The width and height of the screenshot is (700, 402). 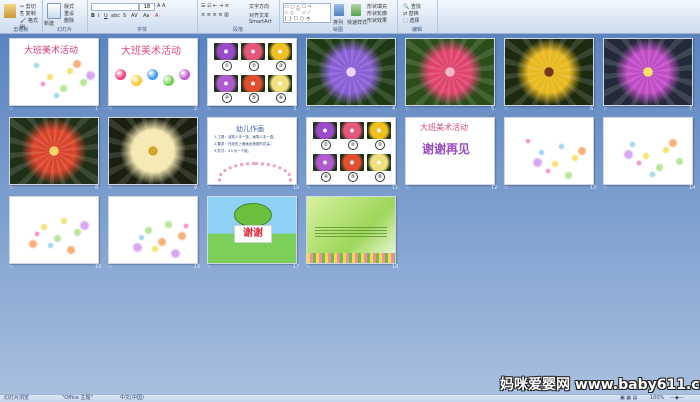 I want to click on decorative-ball, so click(x=152, y=74).